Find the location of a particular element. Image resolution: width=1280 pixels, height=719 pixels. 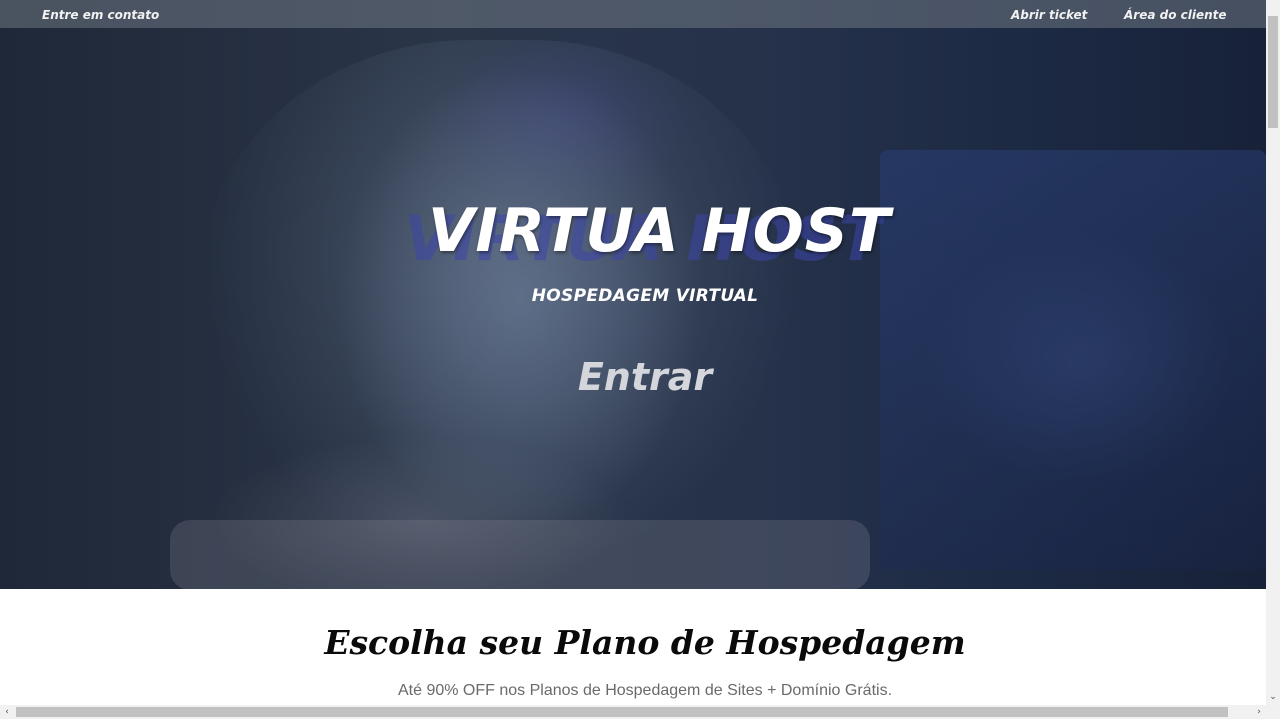

scroll-down-arrow-icon: ⌄ is located at coordinates (1273, 697).